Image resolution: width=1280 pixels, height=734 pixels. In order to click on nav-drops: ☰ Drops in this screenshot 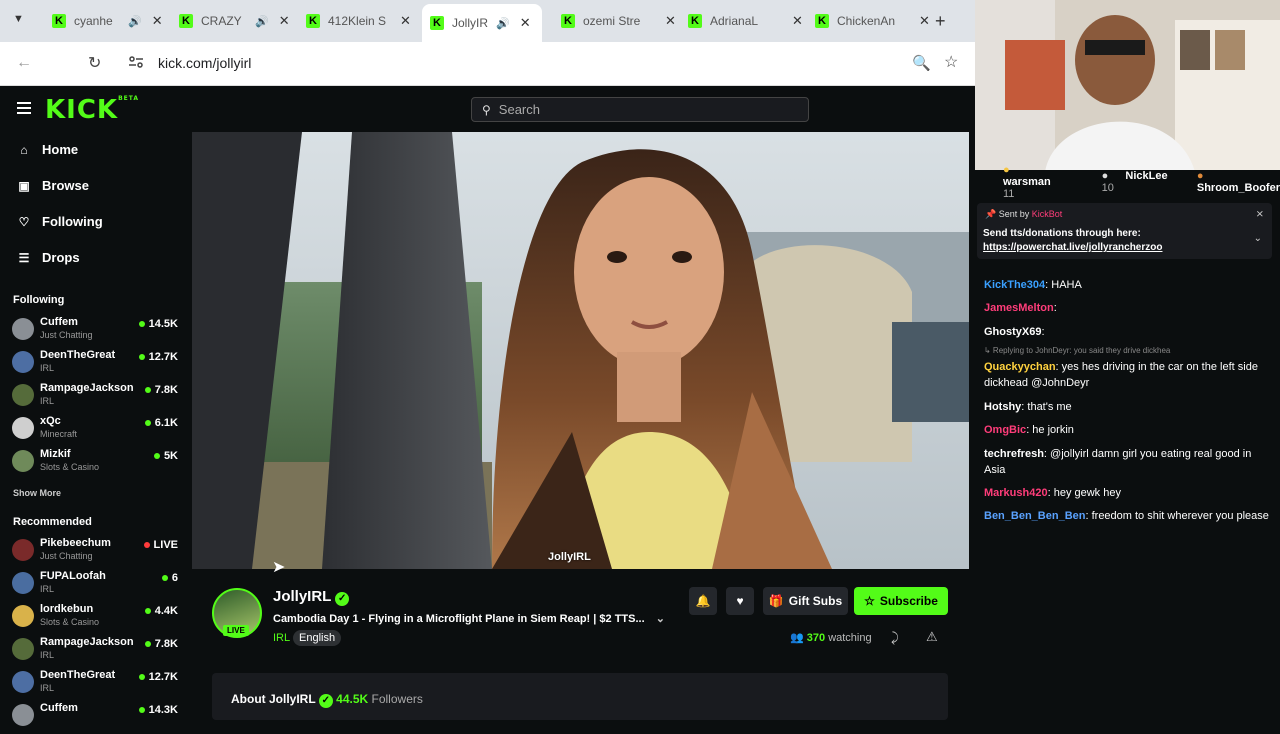, I will do `click(48, 257)`.